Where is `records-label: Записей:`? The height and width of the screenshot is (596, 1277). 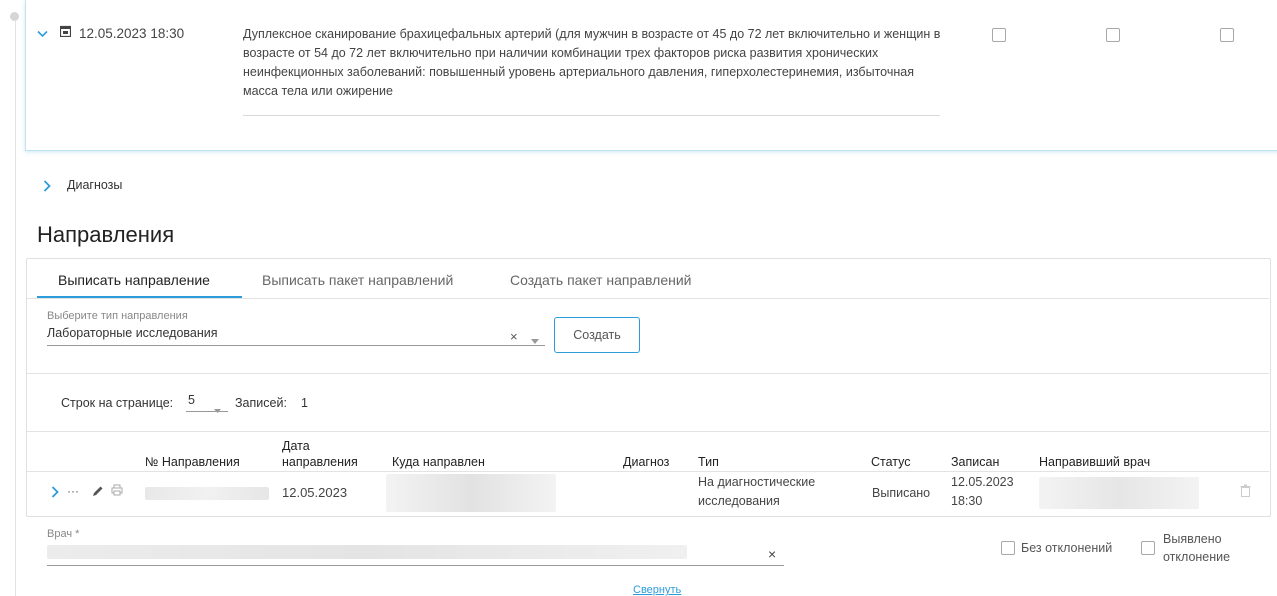
records-label: Записей: is located at coordinates (261, 403).